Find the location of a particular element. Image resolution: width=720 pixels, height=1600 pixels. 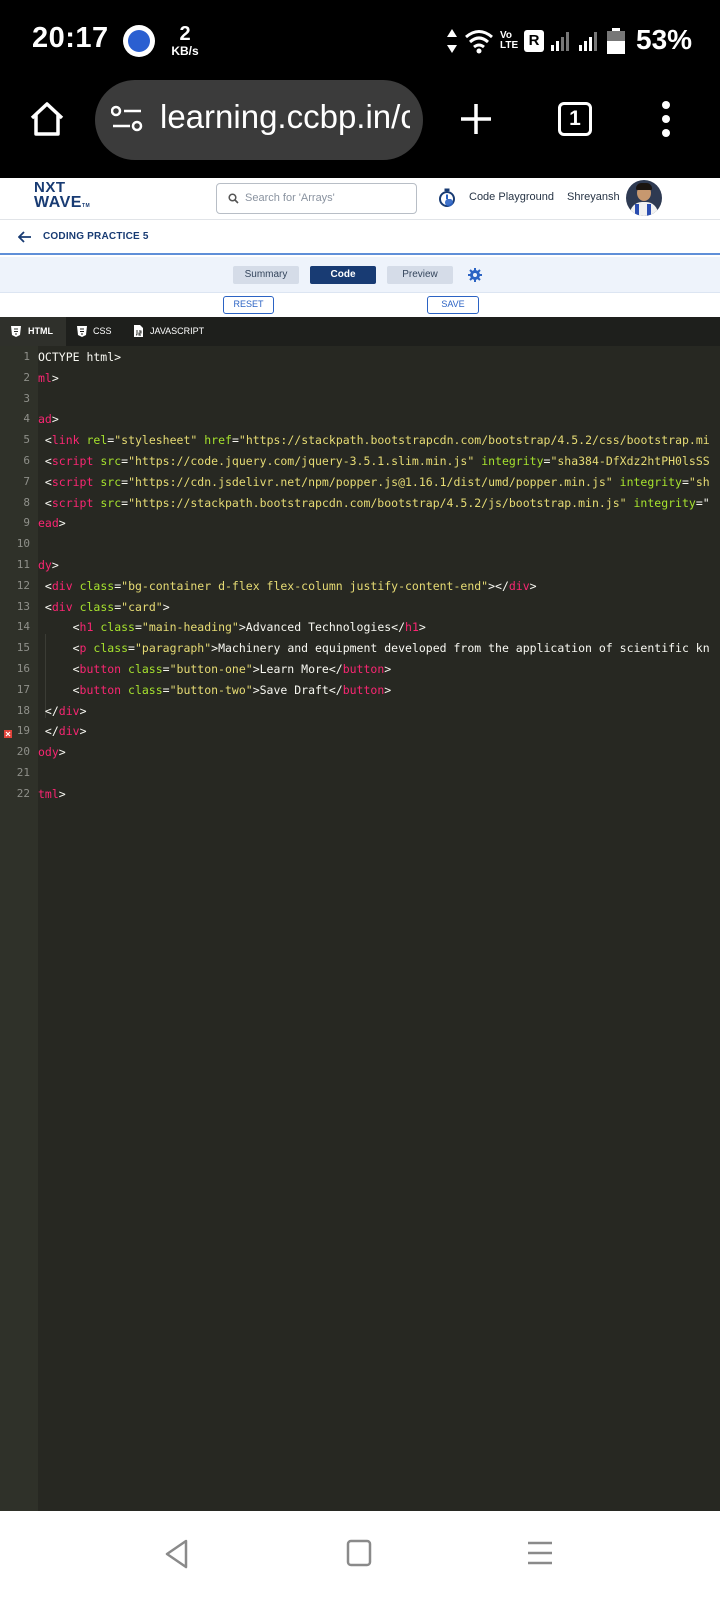

code-line: ad> is located at coordinates (48, 419).